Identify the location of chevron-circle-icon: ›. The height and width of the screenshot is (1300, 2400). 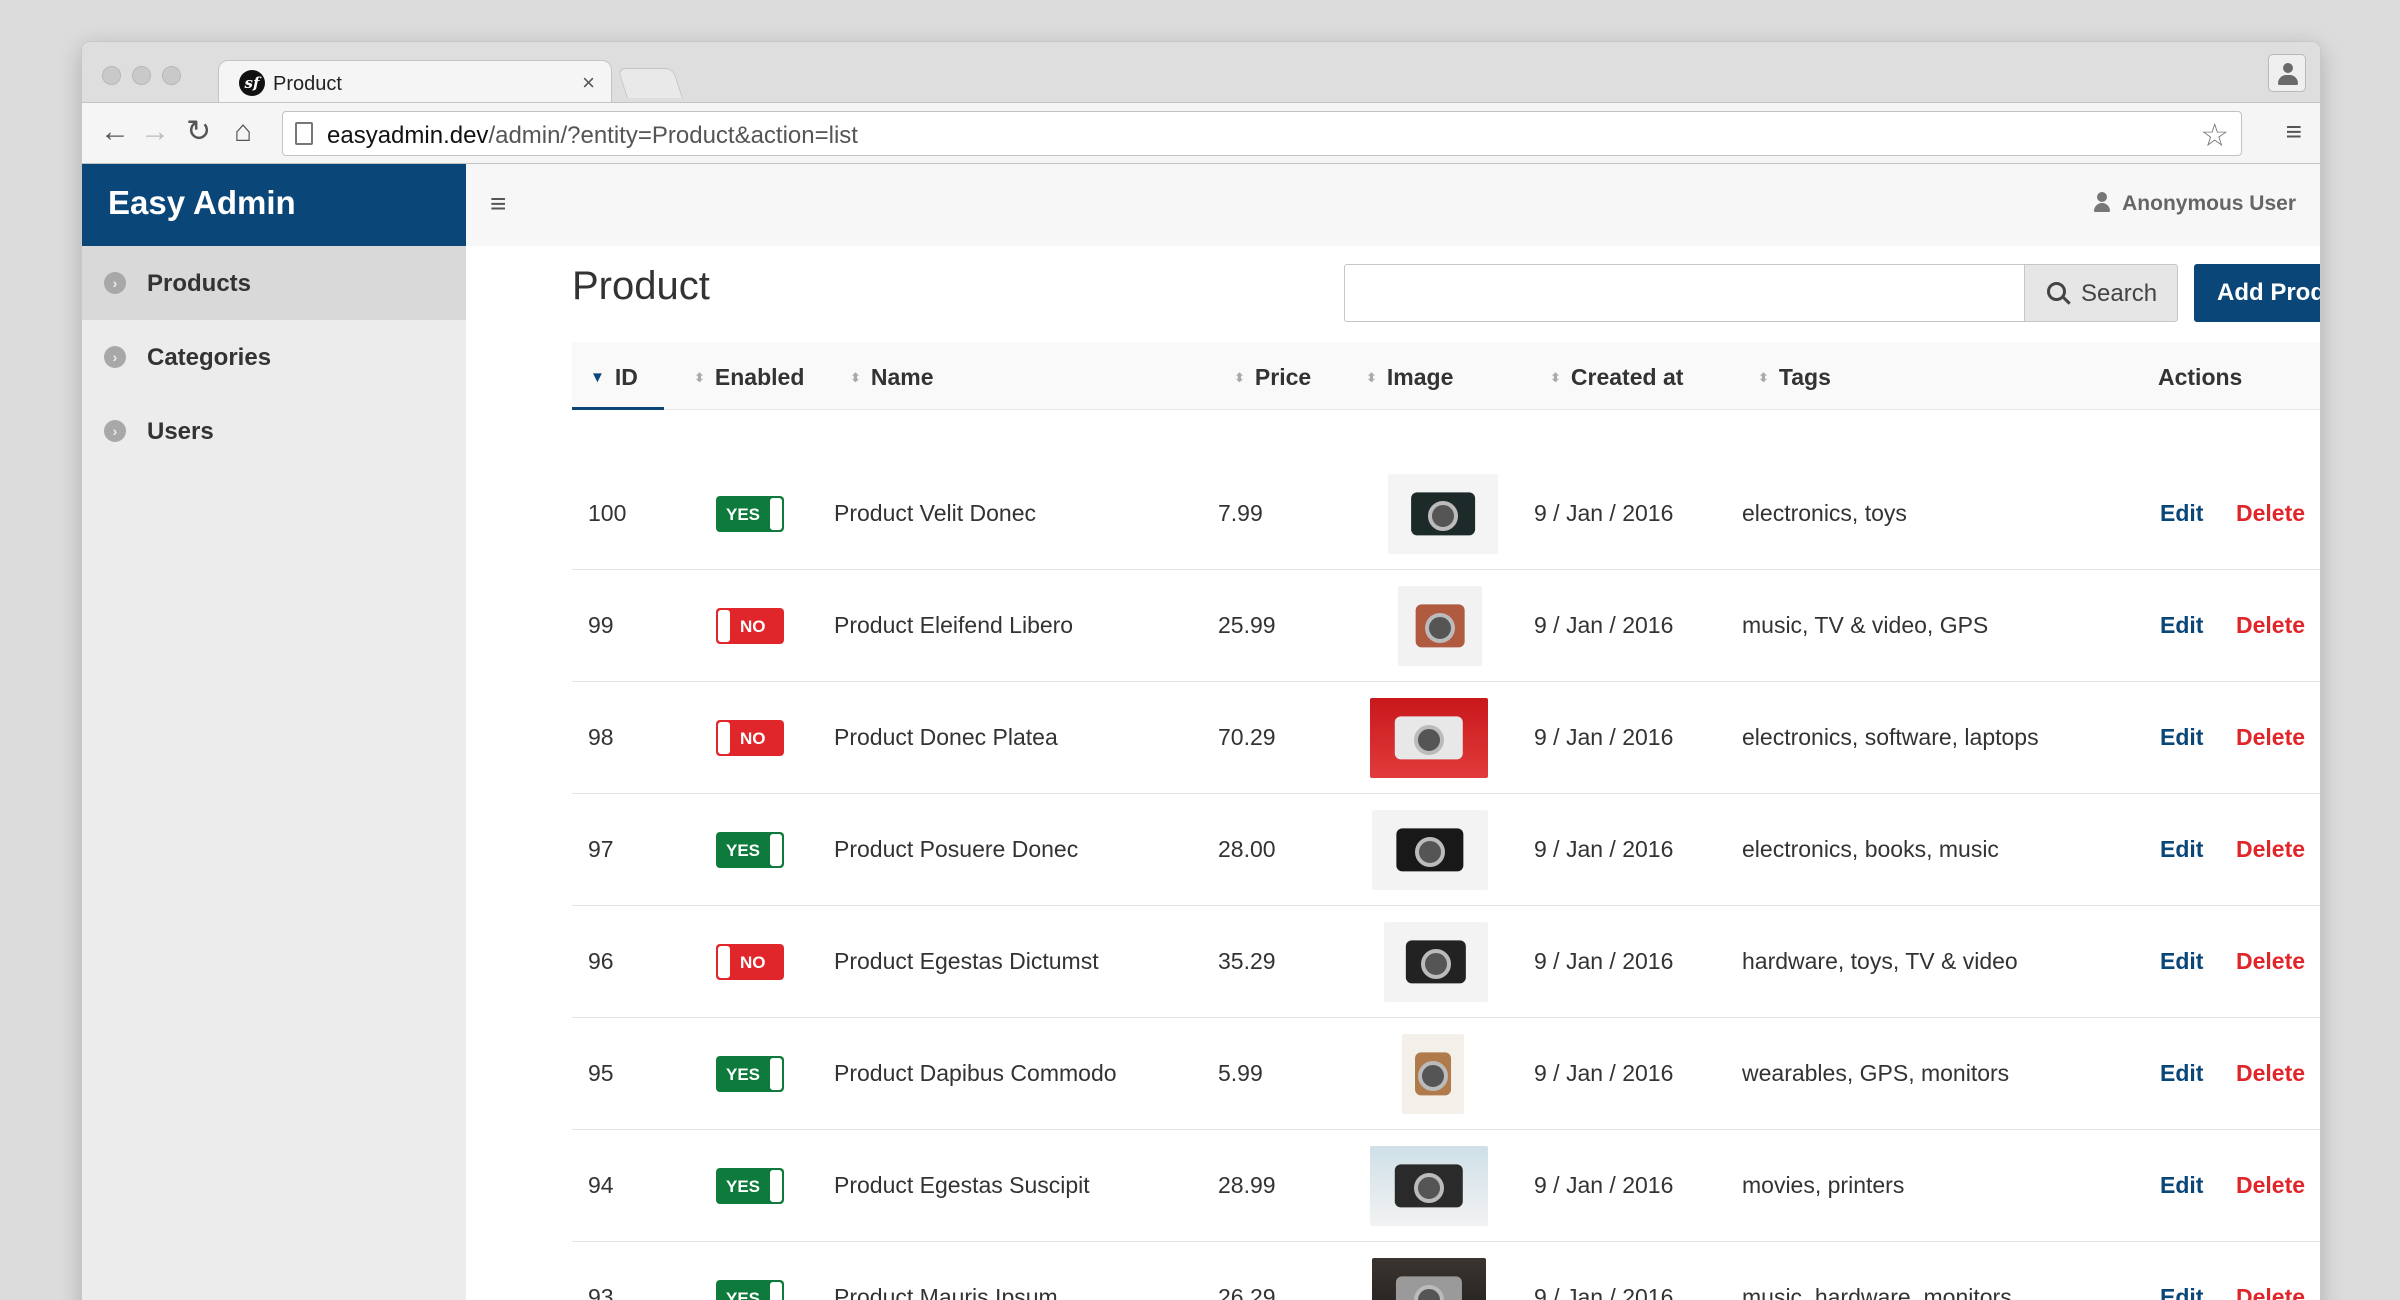
(115, 431).